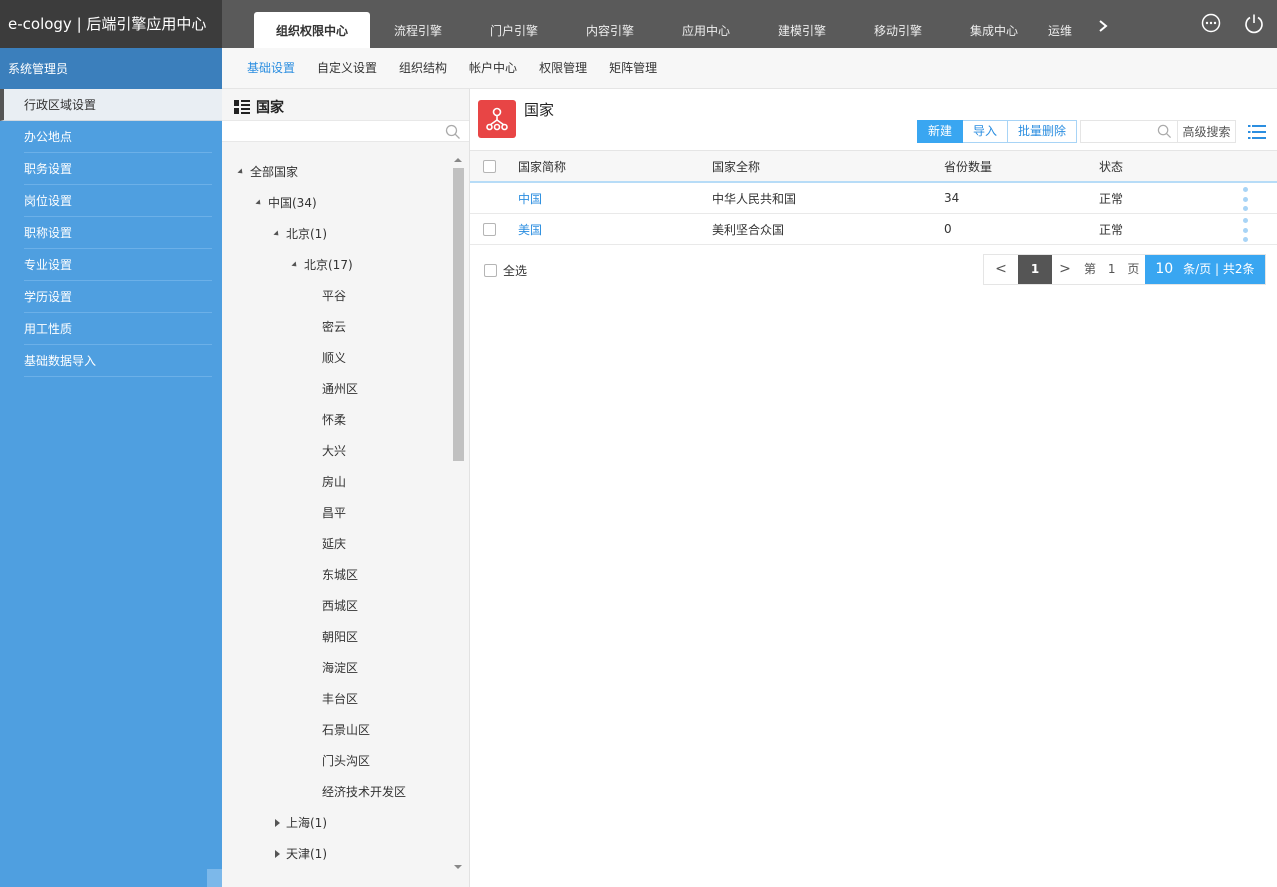 The height and width of the screenshot is (887, 1277). What do you see at coordinates (346, 761) in the screenshot?
I see `tree-node: 门头沟区` at bounding box center [346, 761].